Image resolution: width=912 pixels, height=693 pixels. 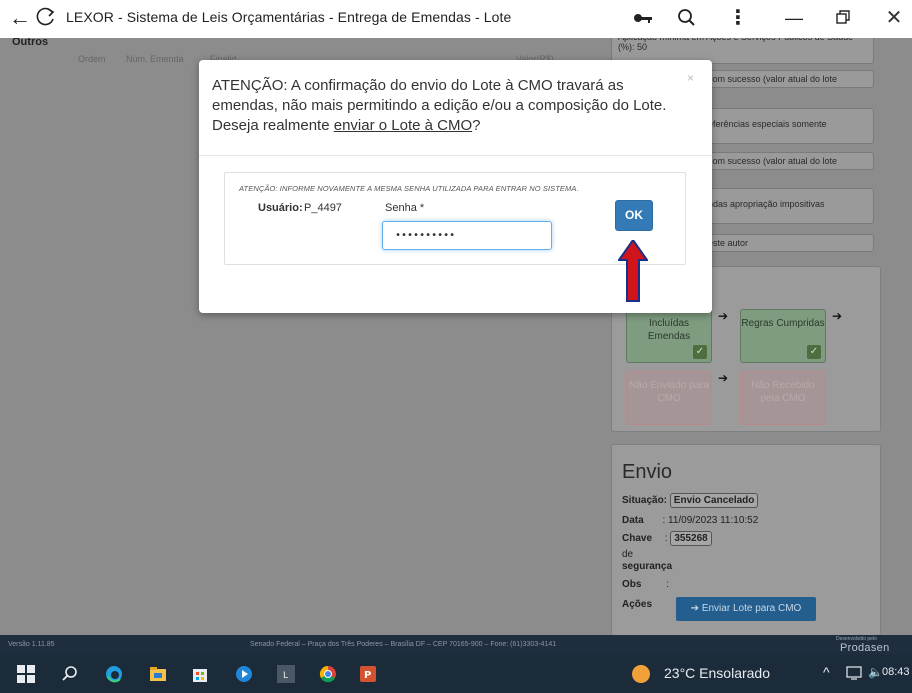 I want to click on annotation-arrow-icon, so click(x=633, y=271).